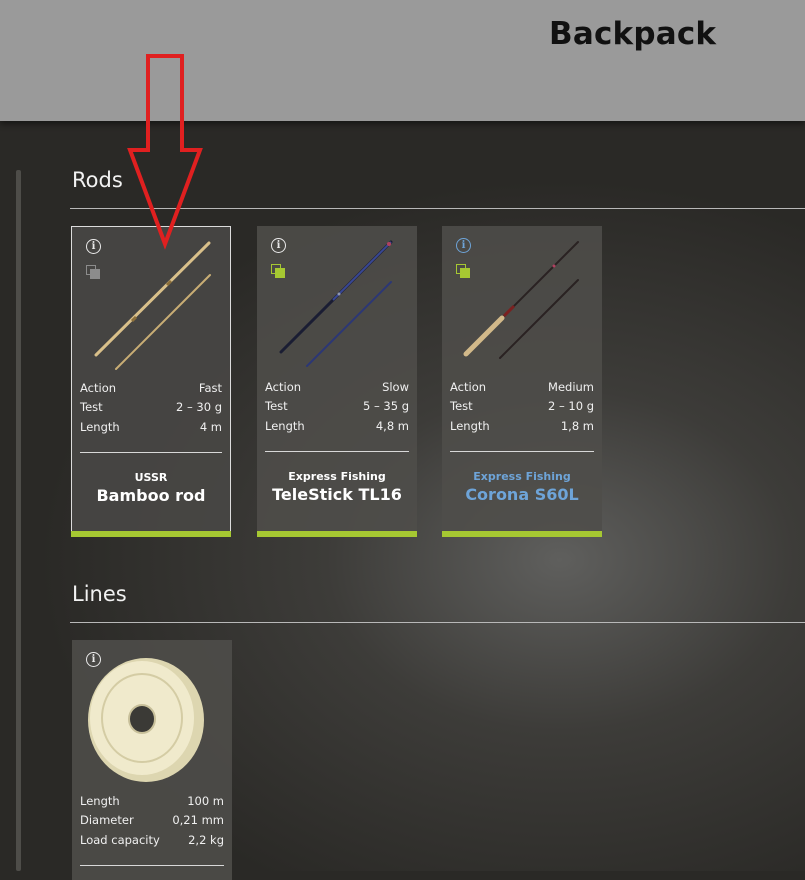 The image size is (805, 880). Describe the element at coordinates (337, 426) in the screenshot. I see `spec-row: Length 4,8 m` at that location.